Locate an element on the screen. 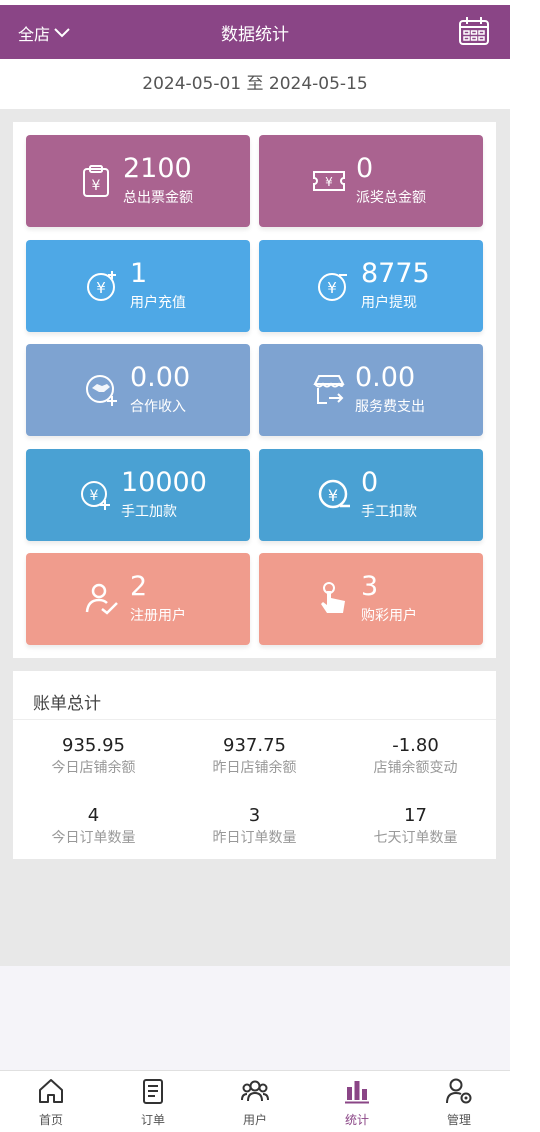 This screenshot has height=1132, width=540. tab-home: 首页 is located at coordinates (51, 1101).